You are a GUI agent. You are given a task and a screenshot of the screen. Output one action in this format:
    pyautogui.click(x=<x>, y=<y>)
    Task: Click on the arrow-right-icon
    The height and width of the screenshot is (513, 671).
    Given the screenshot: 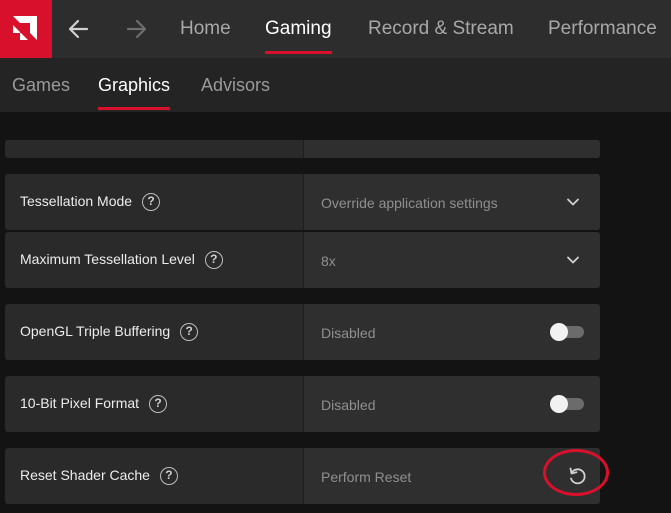 What is the action you would take?
    pyautogui.click(x=136, y=29)
    